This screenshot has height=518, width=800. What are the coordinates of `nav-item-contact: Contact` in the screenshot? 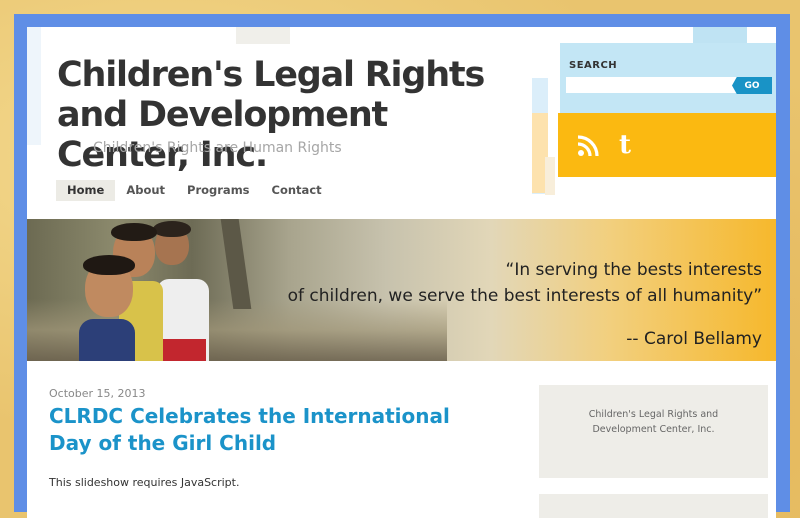 It's located at (297, 190).